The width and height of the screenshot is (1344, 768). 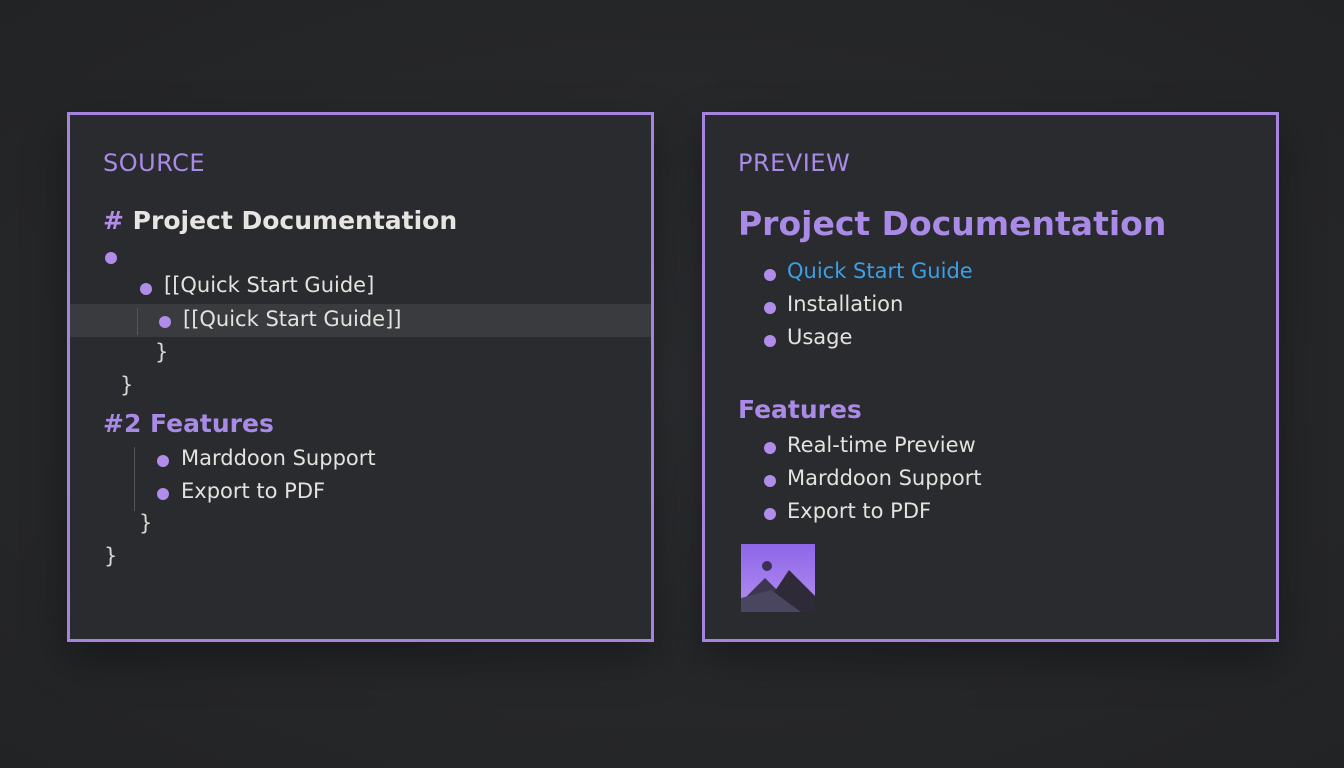 What do you see at coordinates (113, 220) in the screenshot?
I see `heading-hash: #` at bounding box center [113, 220].